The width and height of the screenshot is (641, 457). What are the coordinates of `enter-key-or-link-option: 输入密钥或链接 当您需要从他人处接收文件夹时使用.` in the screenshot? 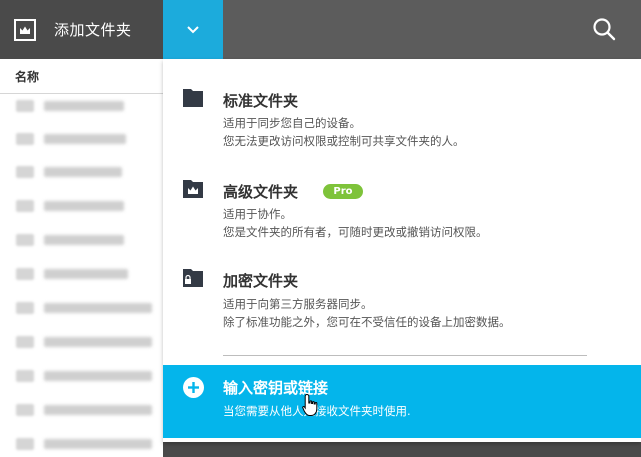 It's located at (402, 401).